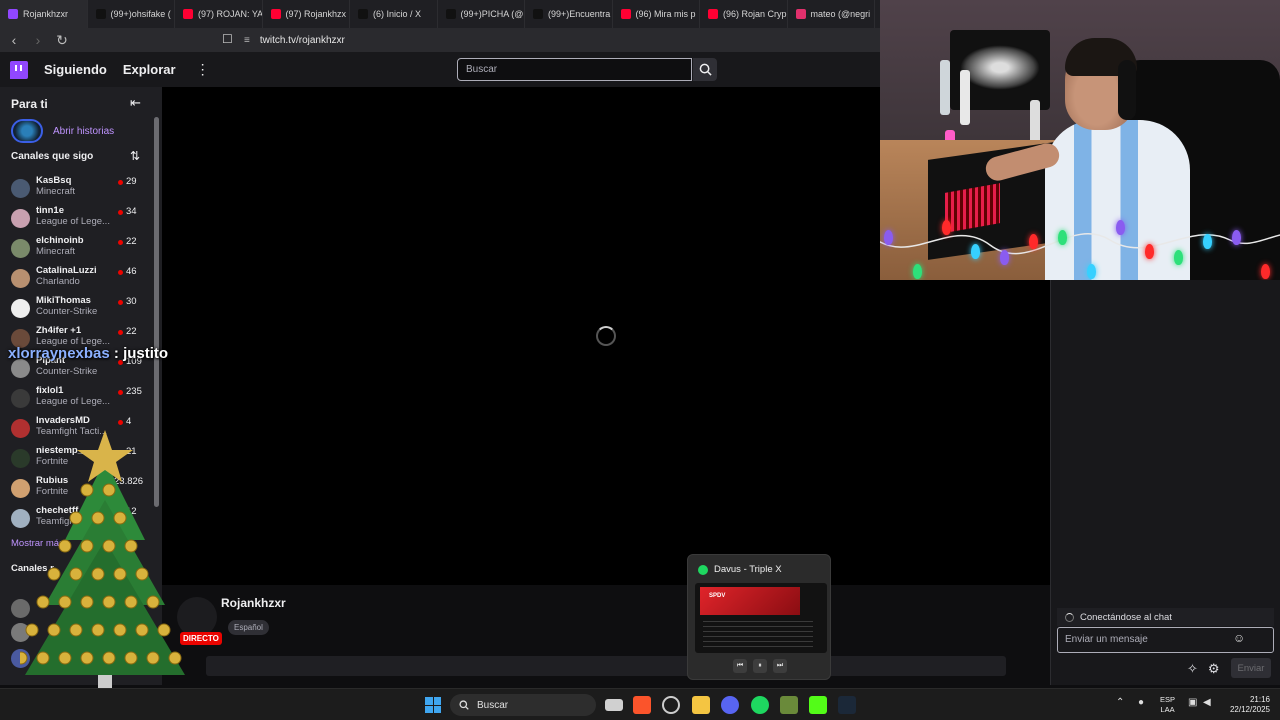 The height and width of the screenshot is (720, 1280). Describe the element at coordinates (75, 219) in the screenshot. I see `followed-channel-item: tinn1e League of Lege... 34` at that location.